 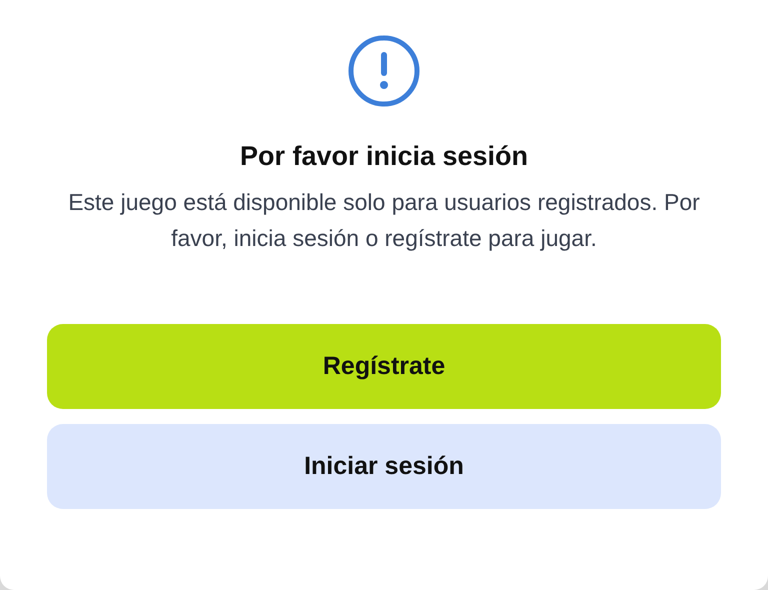 I want to click on login-button: Iniciar sesión, so click(x=384, y=466).